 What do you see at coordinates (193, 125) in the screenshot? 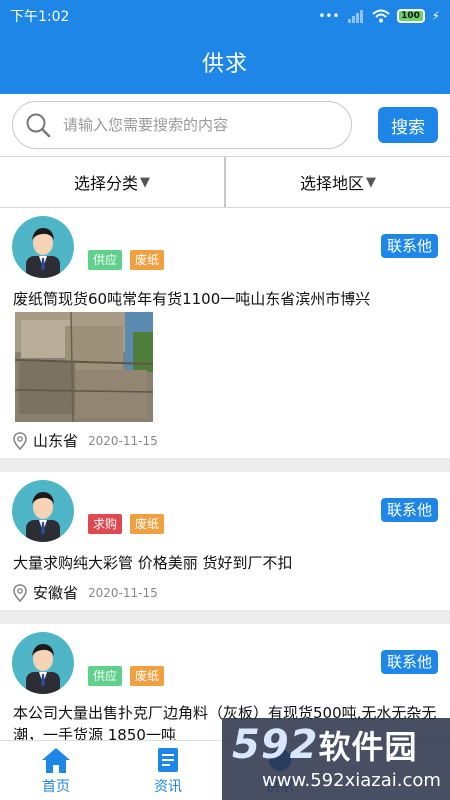
I see `search-input` at bounding box center [193, 125].